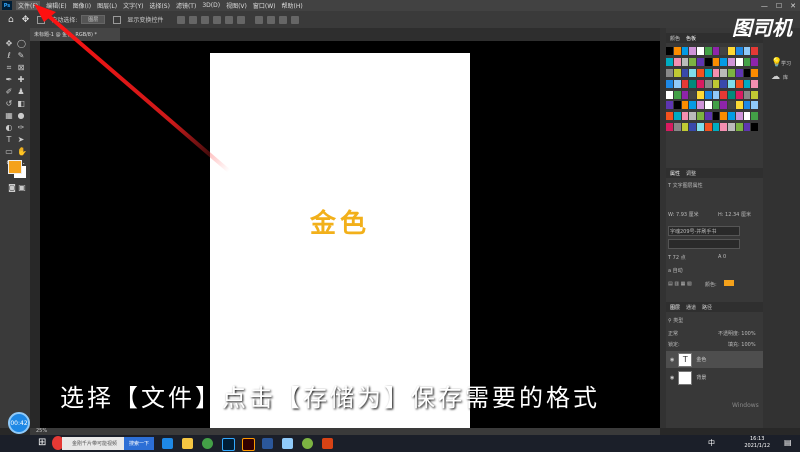 The image size is (800, 452). I want to click on brush-tool-icon: ✐, so click(9, 92).